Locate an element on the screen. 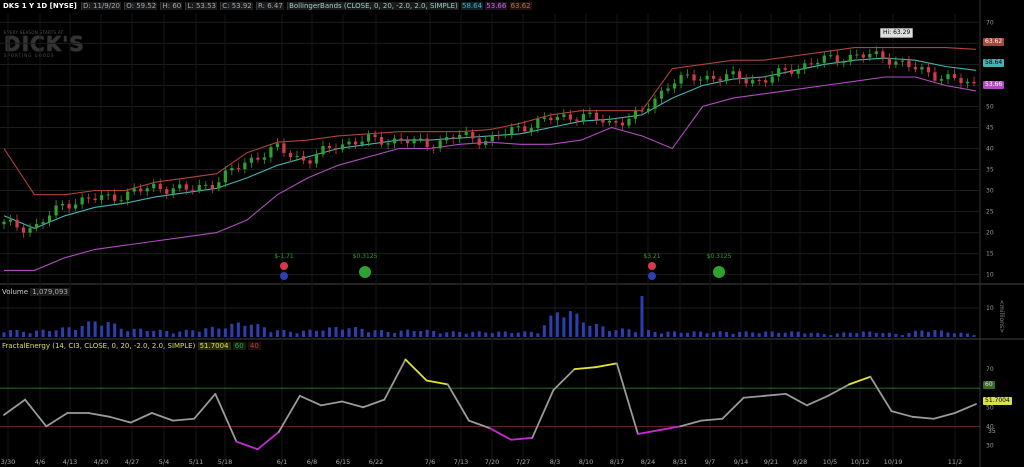 The image size is (1024, 467). date-tick-label: 4/6 is located at coordinates (40, 462).